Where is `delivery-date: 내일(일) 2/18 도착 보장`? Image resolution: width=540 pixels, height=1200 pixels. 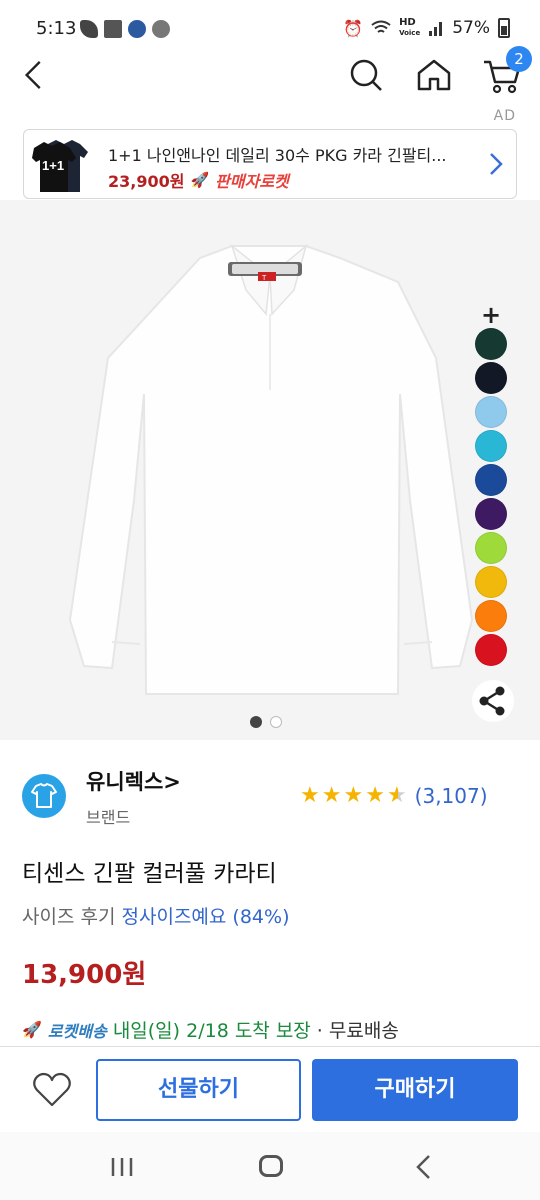 delivery-date: 내일(일) 2/18 도착 보장 is located at coordinates (211, 1031).